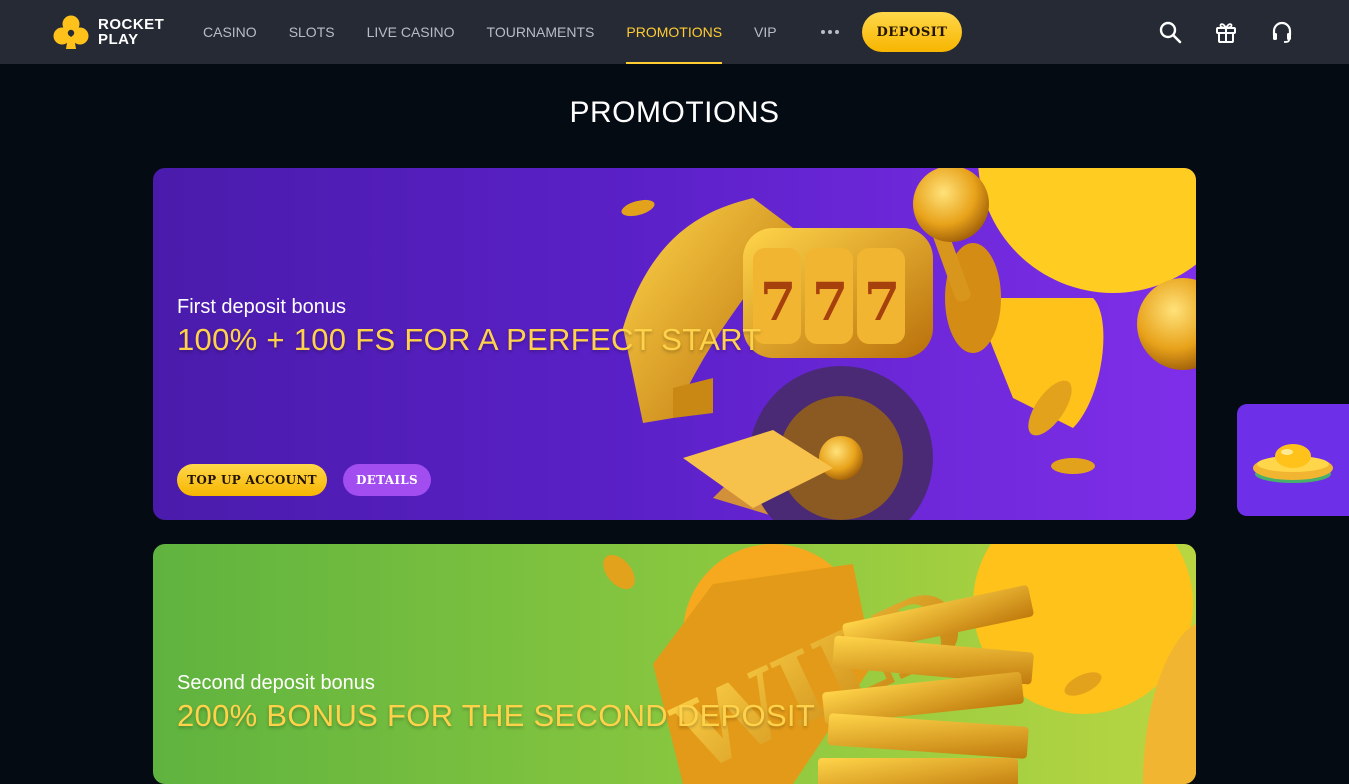  I want to click on deposit-button: DEPOSIT, so click(912, 32).